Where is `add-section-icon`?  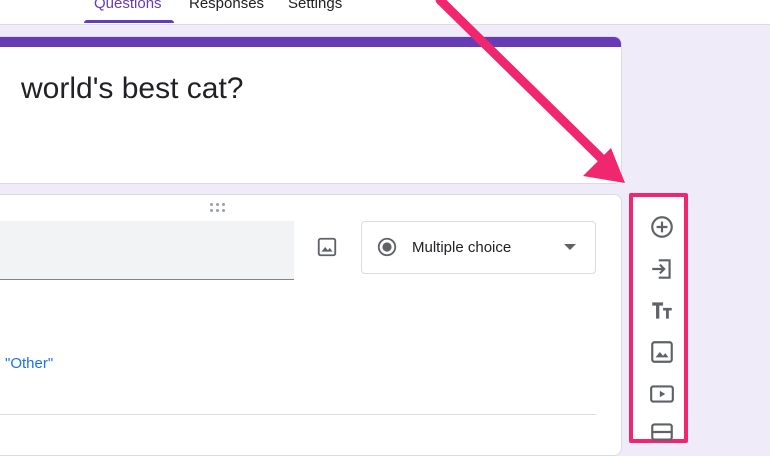
add-section-icon is located at coordinates (662, 432).